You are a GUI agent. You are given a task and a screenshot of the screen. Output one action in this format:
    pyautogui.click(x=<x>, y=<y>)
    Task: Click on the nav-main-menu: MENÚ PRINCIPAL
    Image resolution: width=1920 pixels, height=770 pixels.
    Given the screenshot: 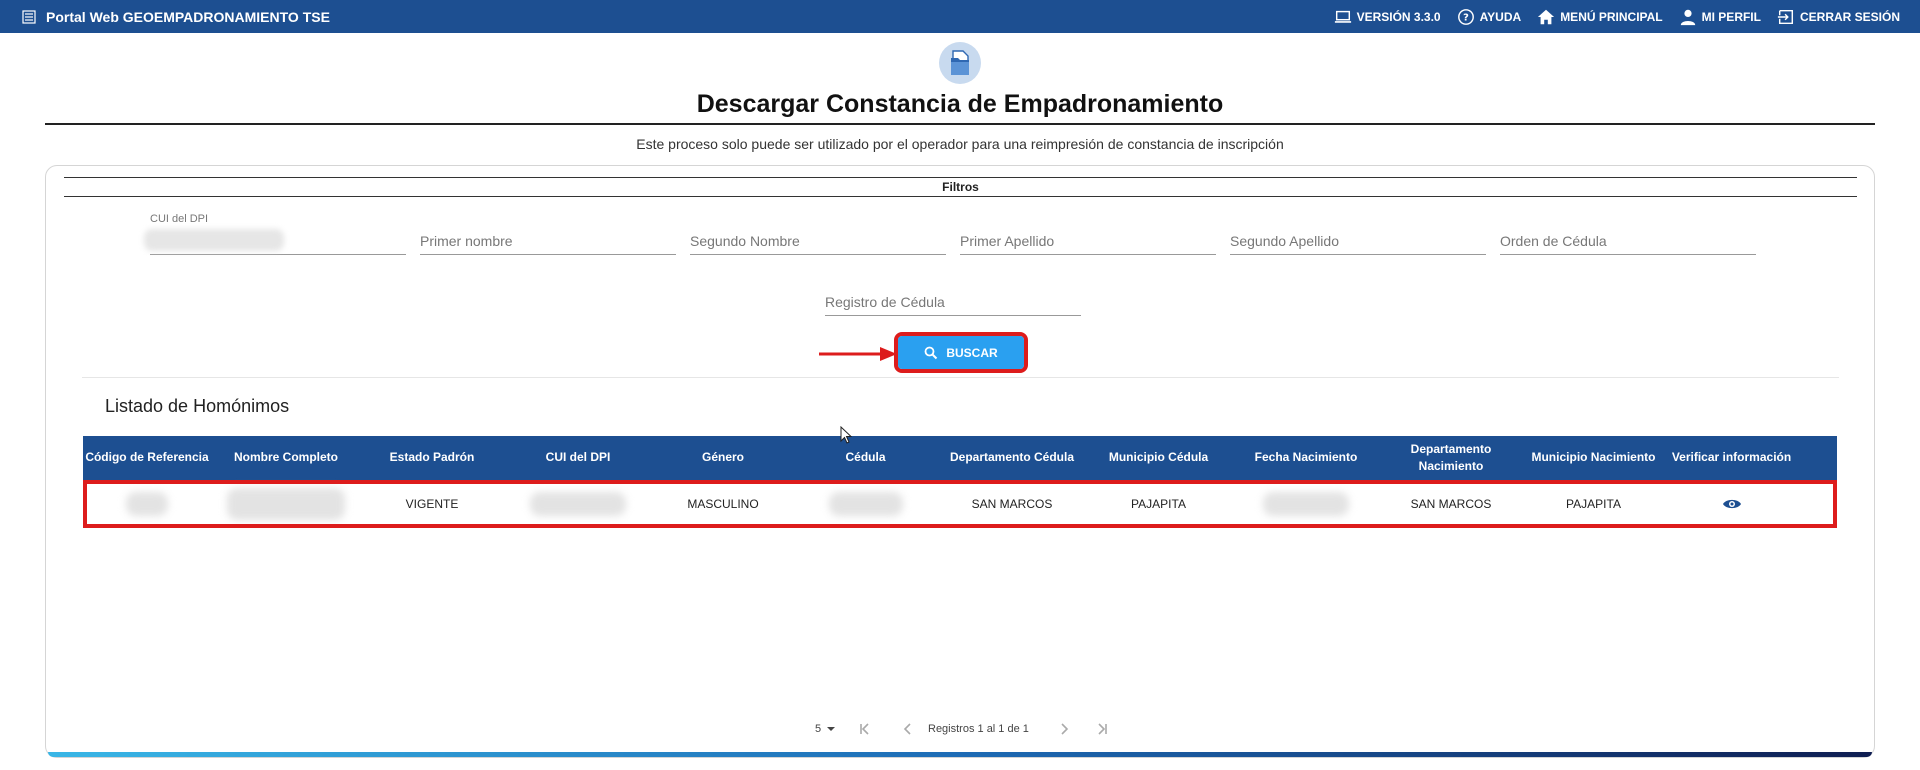 What is the action you would take?
    pyautogui.click(x=1600, y=17)
    